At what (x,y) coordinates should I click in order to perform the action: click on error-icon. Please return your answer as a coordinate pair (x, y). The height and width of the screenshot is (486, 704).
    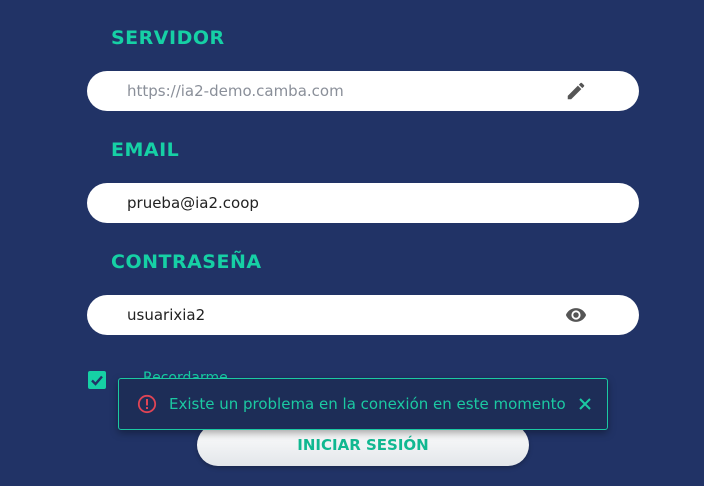
    Looking at the image, I should click on (147, 404).